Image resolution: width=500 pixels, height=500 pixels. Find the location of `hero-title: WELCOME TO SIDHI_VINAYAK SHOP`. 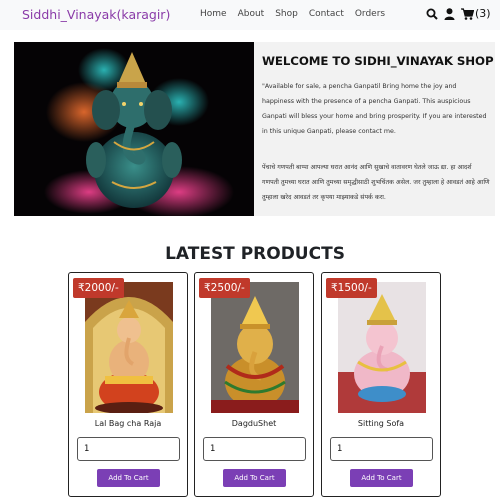

hero-title: WELCOME TO SIDHI_VINAYAK SHOP is located at coordinates (378, 61).